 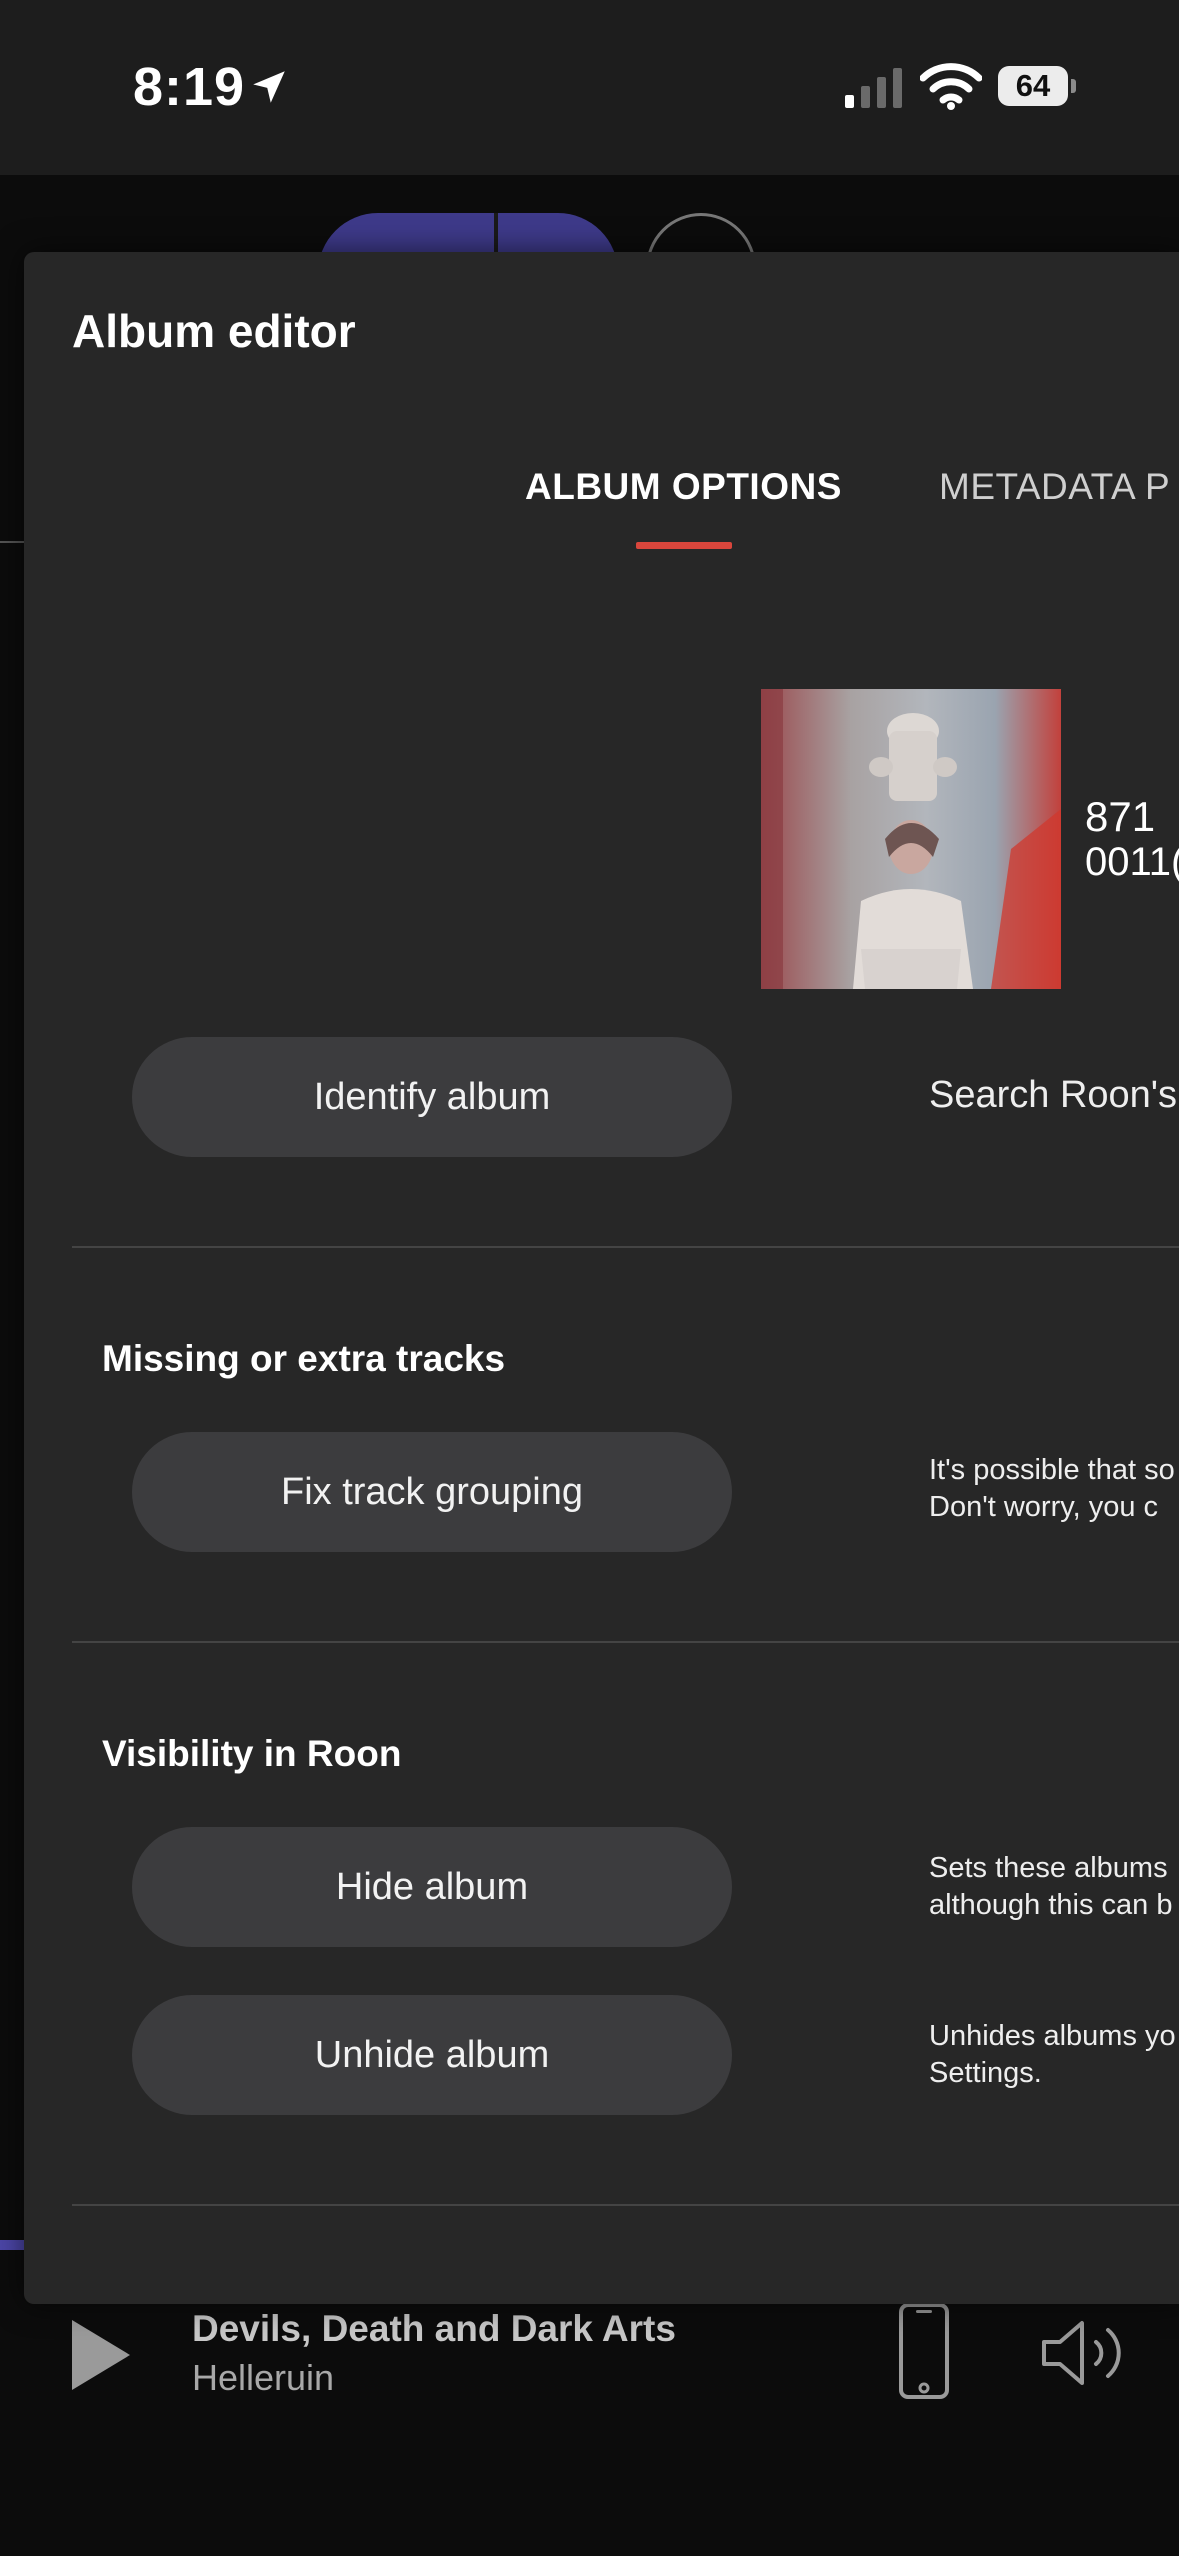 What do you see at coordinates (214, 331) in the screenshot?
I see `dialog-title: Album editor` at bounding box center [214, 331].